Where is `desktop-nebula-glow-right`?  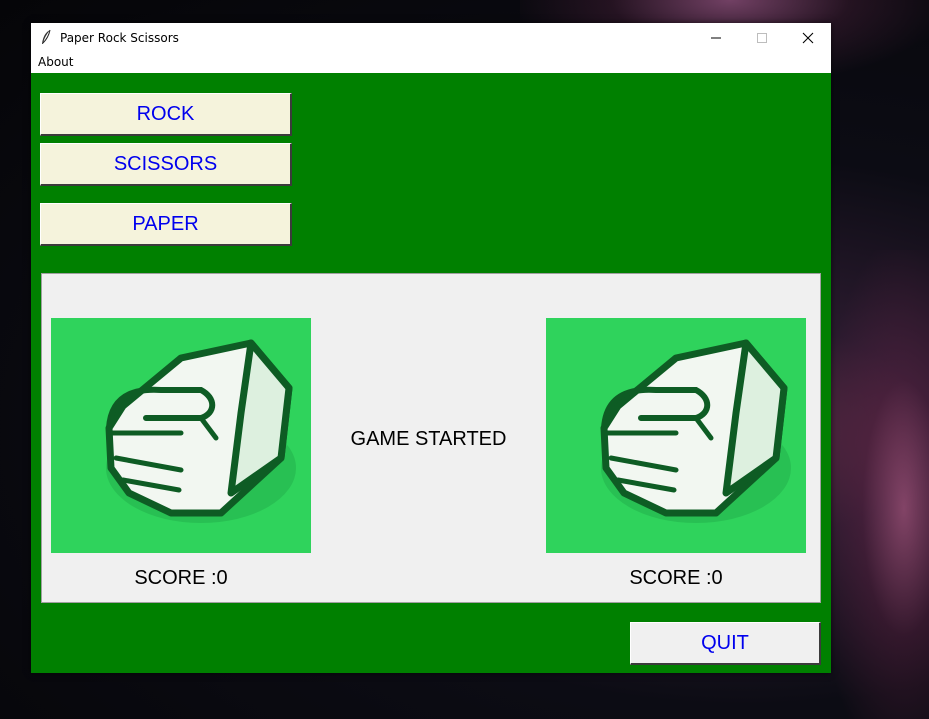
desktop-nebula-glow-right is located at coordinates (874, 484).